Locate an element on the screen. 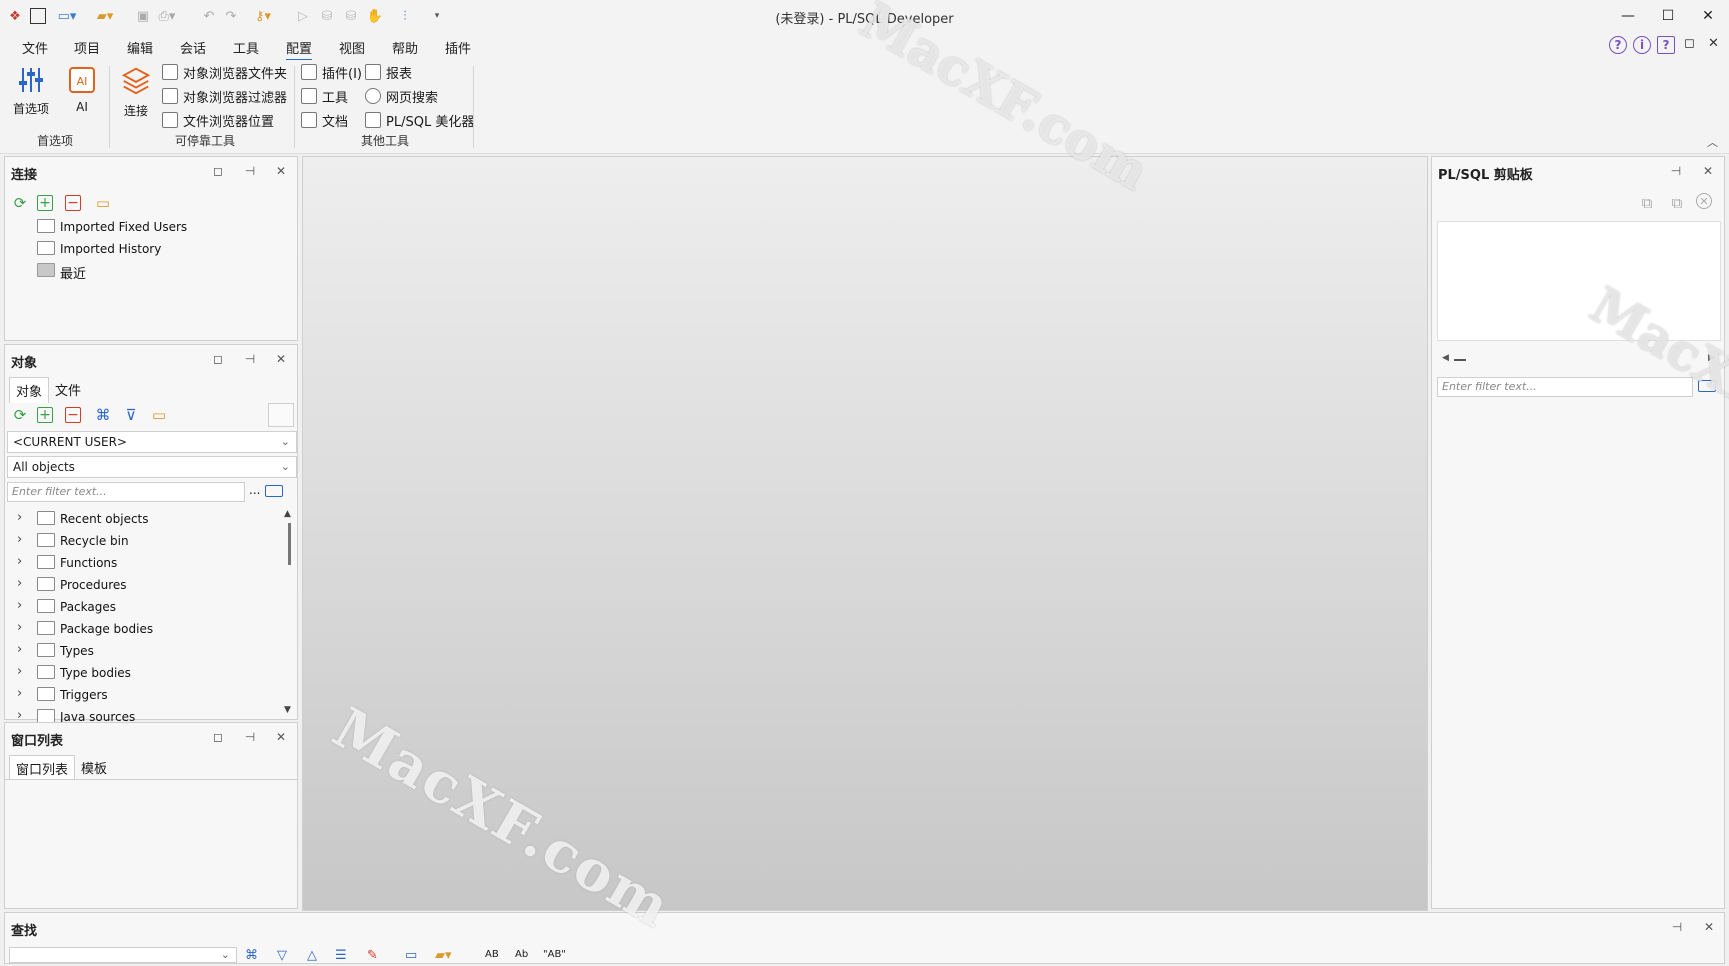  tree-item: Recycle bin is located at coordinates (94, 541).